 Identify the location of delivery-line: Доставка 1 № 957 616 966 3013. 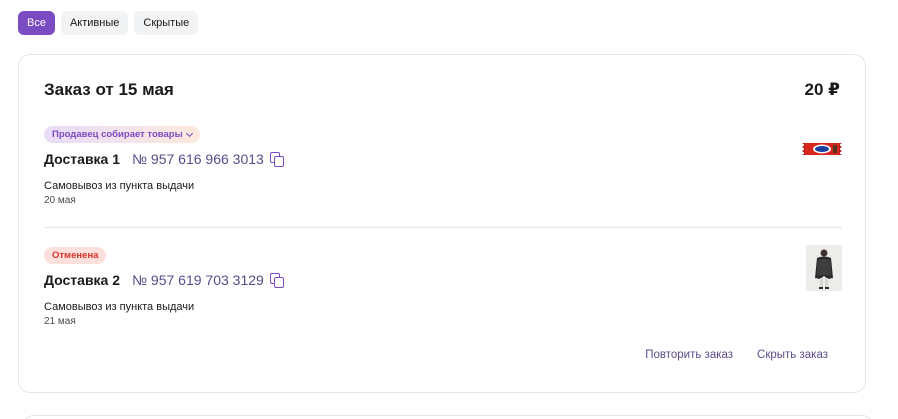
(443, 159).